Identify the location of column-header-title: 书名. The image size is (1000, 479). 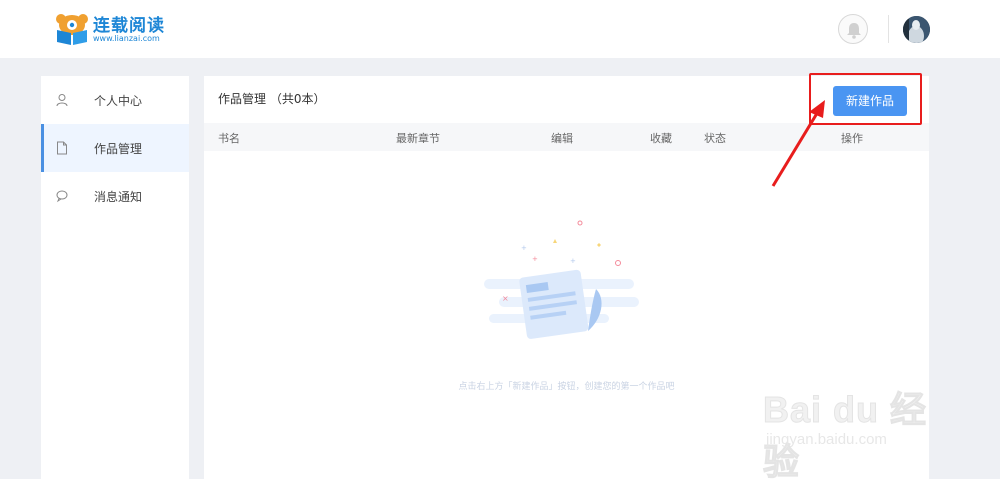
(229, 138).